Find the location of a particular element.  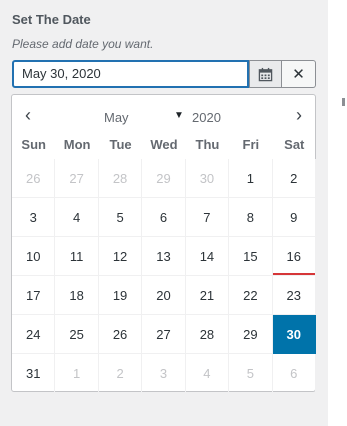

right-panel-edge is located at coordinates (337, 213).